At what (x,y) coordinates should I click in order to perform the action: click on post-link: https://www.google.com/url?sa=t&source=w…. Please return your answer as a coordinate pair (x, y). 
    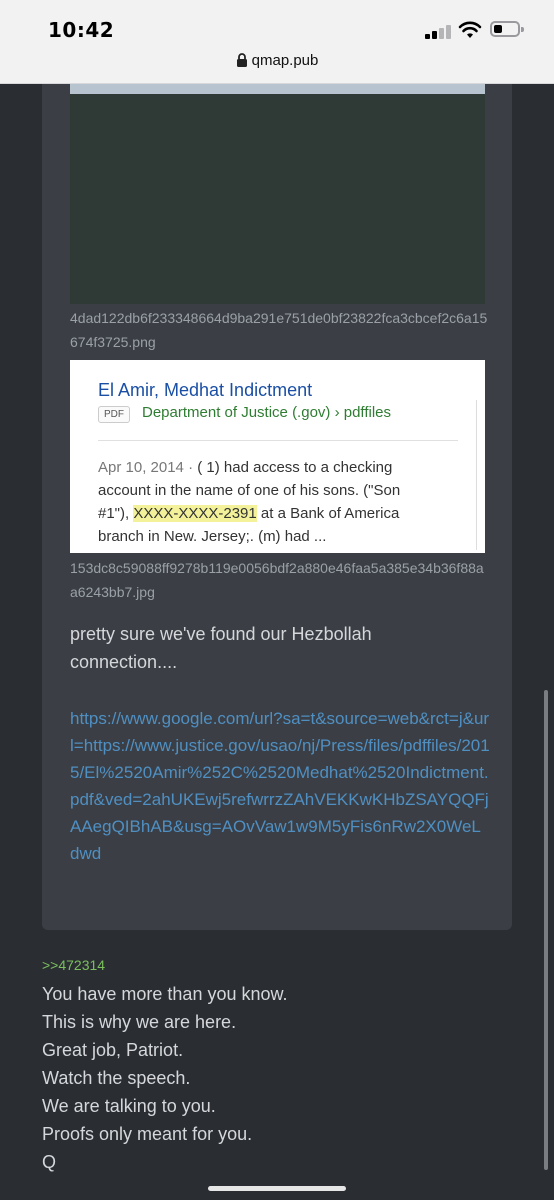
    Looking at the image, I should click on (280, 786).